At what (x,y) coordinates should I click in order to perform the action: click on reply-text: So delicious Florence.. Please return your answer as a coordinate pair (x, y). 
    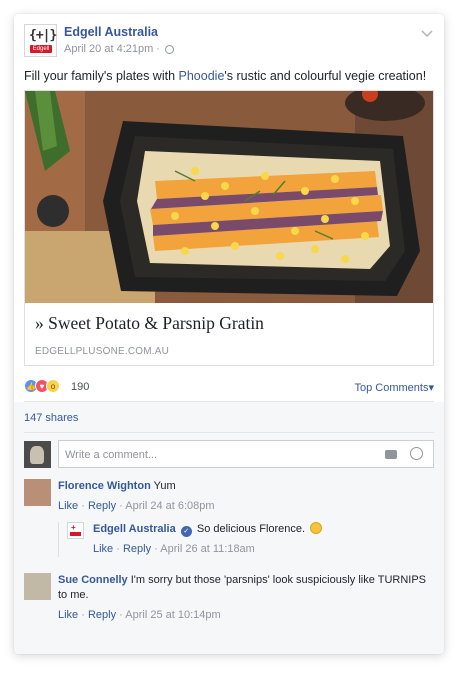
    Looking at the image, I should click on (251, 529).